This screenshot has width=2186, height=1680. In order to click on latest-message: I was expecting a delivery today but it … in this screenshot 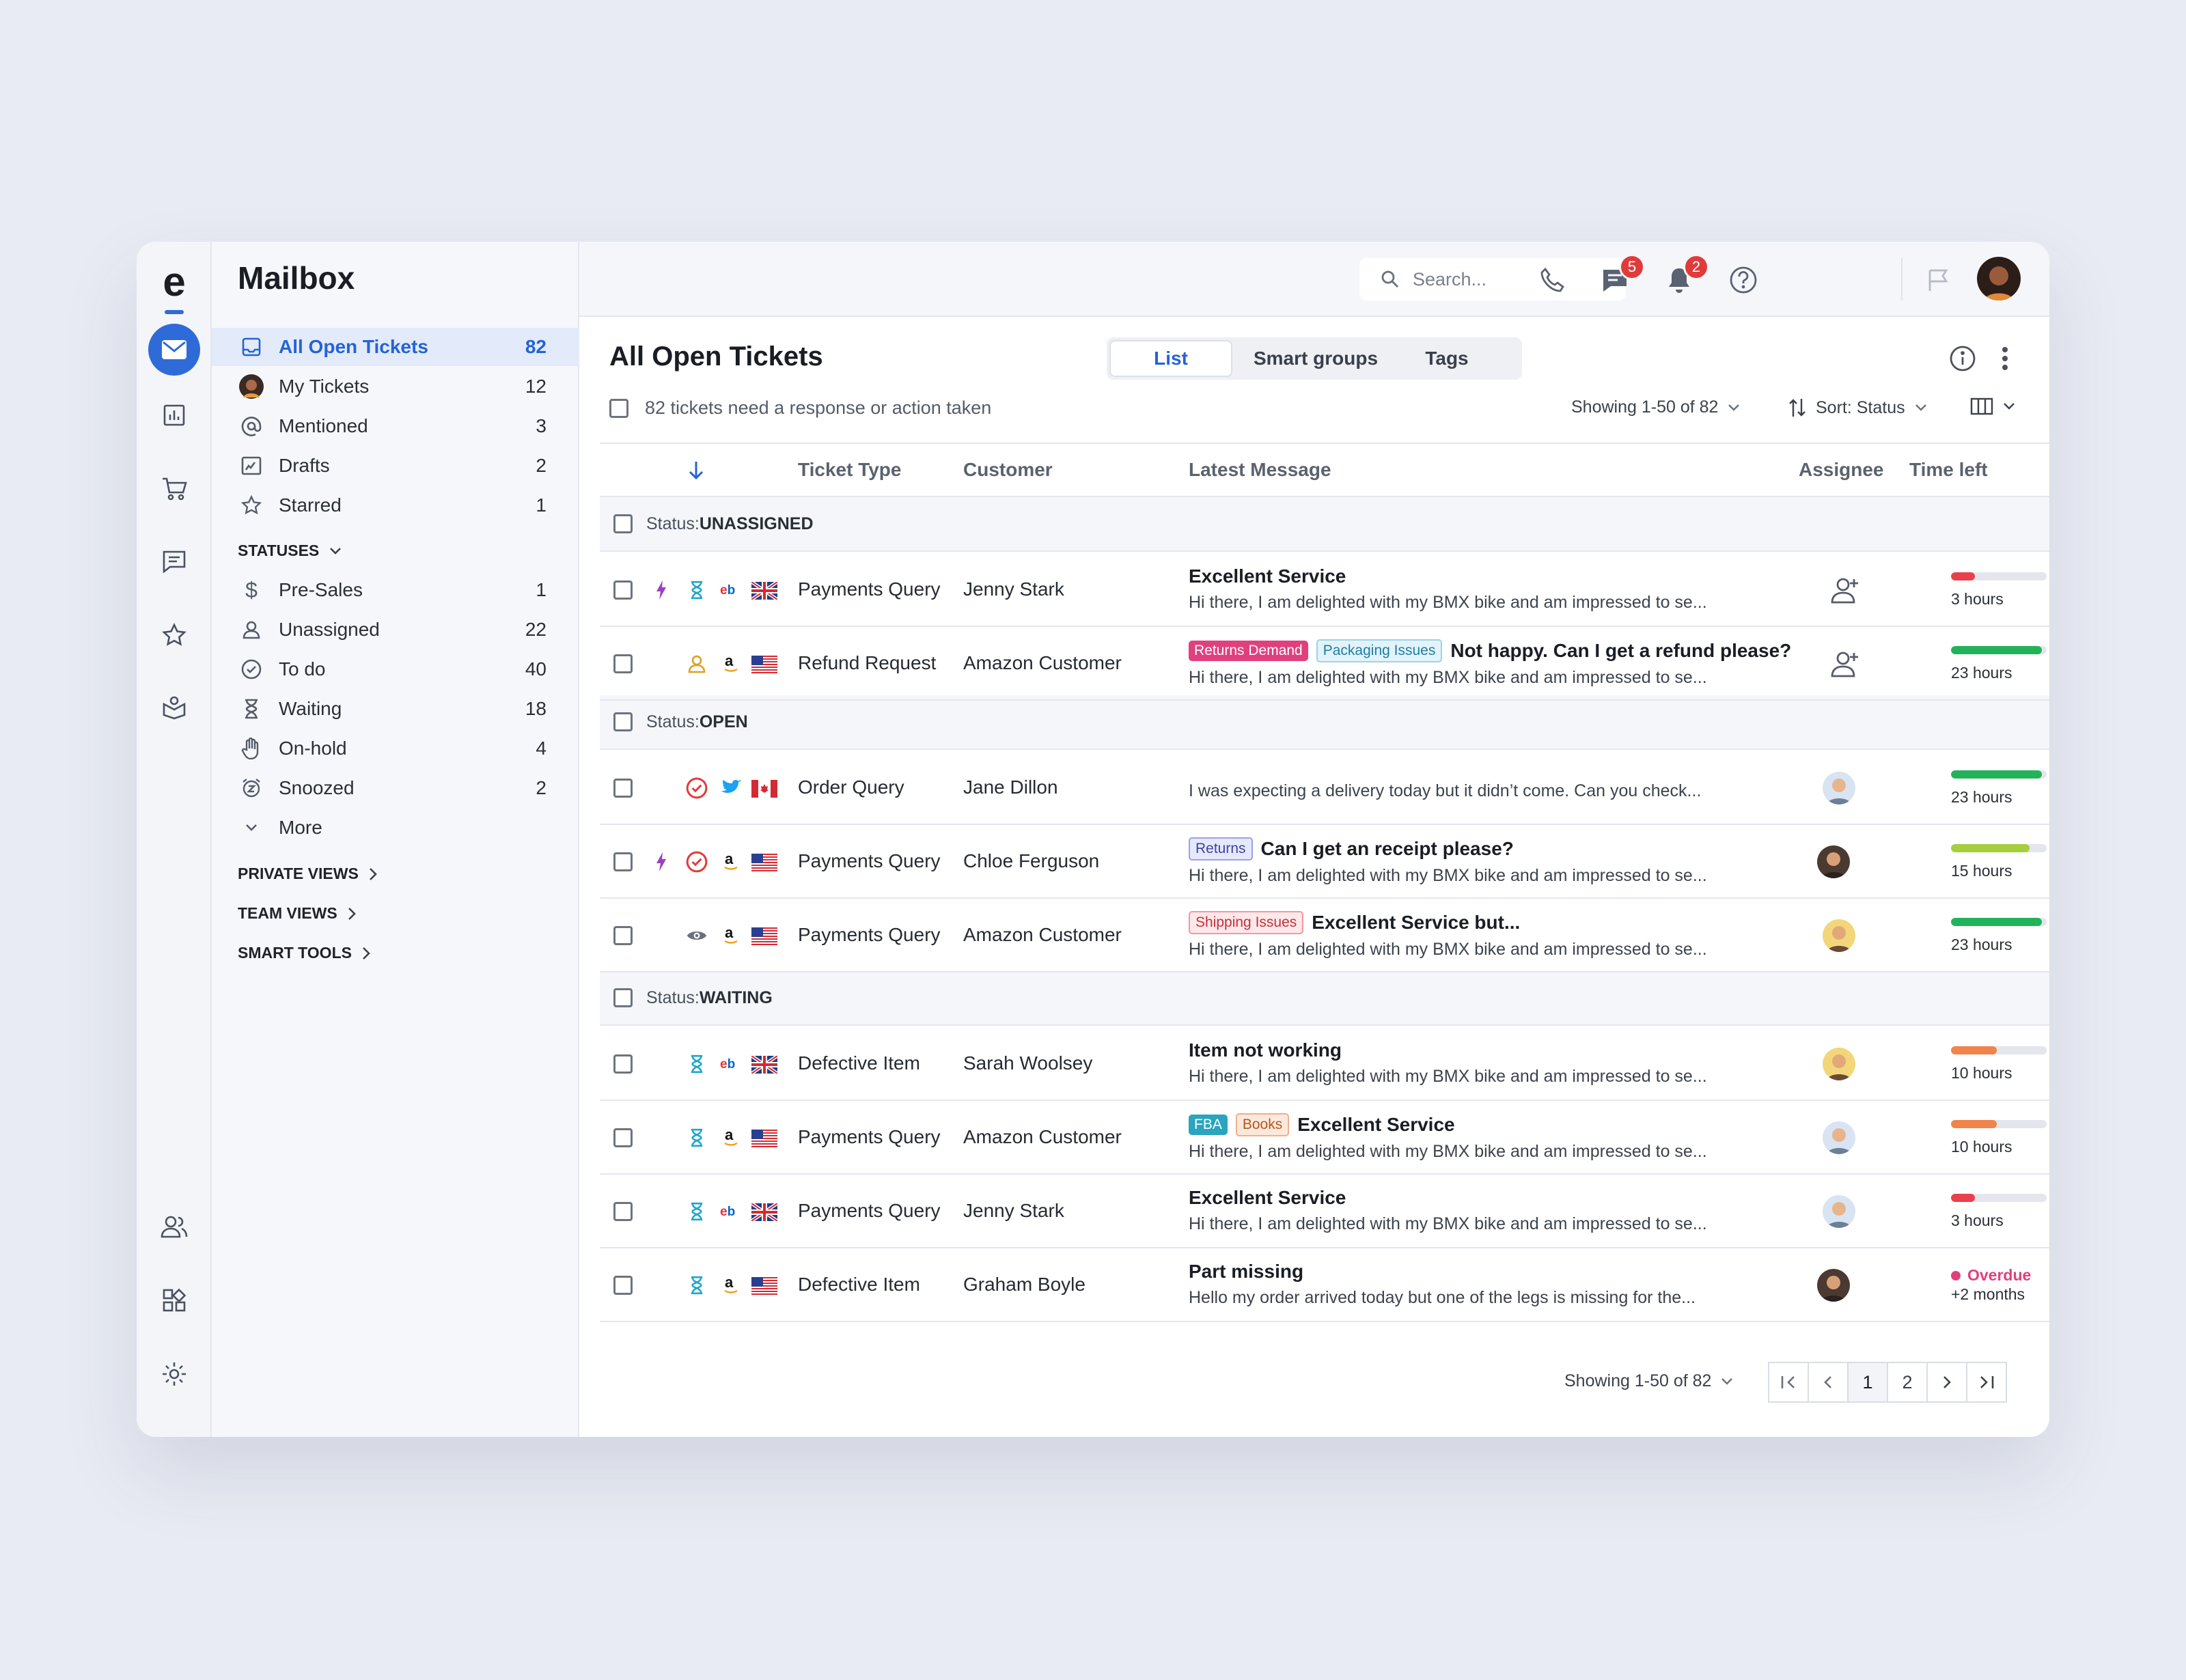, I will do `click(1496, 788)`.